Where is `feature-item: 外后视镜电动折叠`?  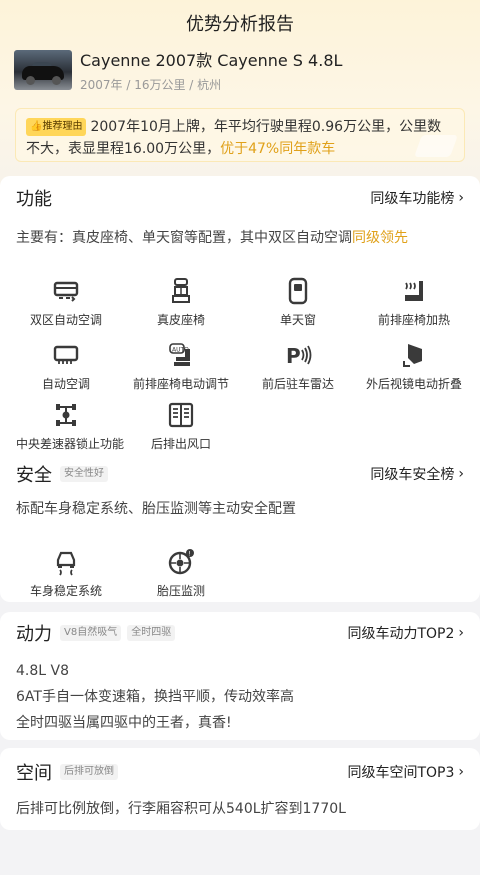
feature-item: 外后视镜电动折叠 is located at coordinates (414, 366).